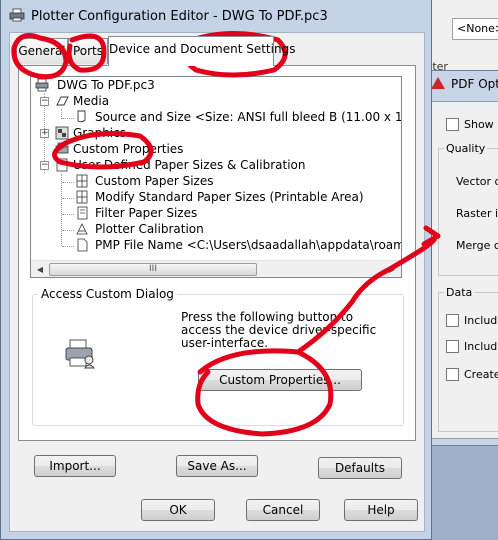 Image resolution: width=498 pixels, height=540 pixels. I want to click on tree-item-root: DWG To PDF.pc3, so click(106, 85).